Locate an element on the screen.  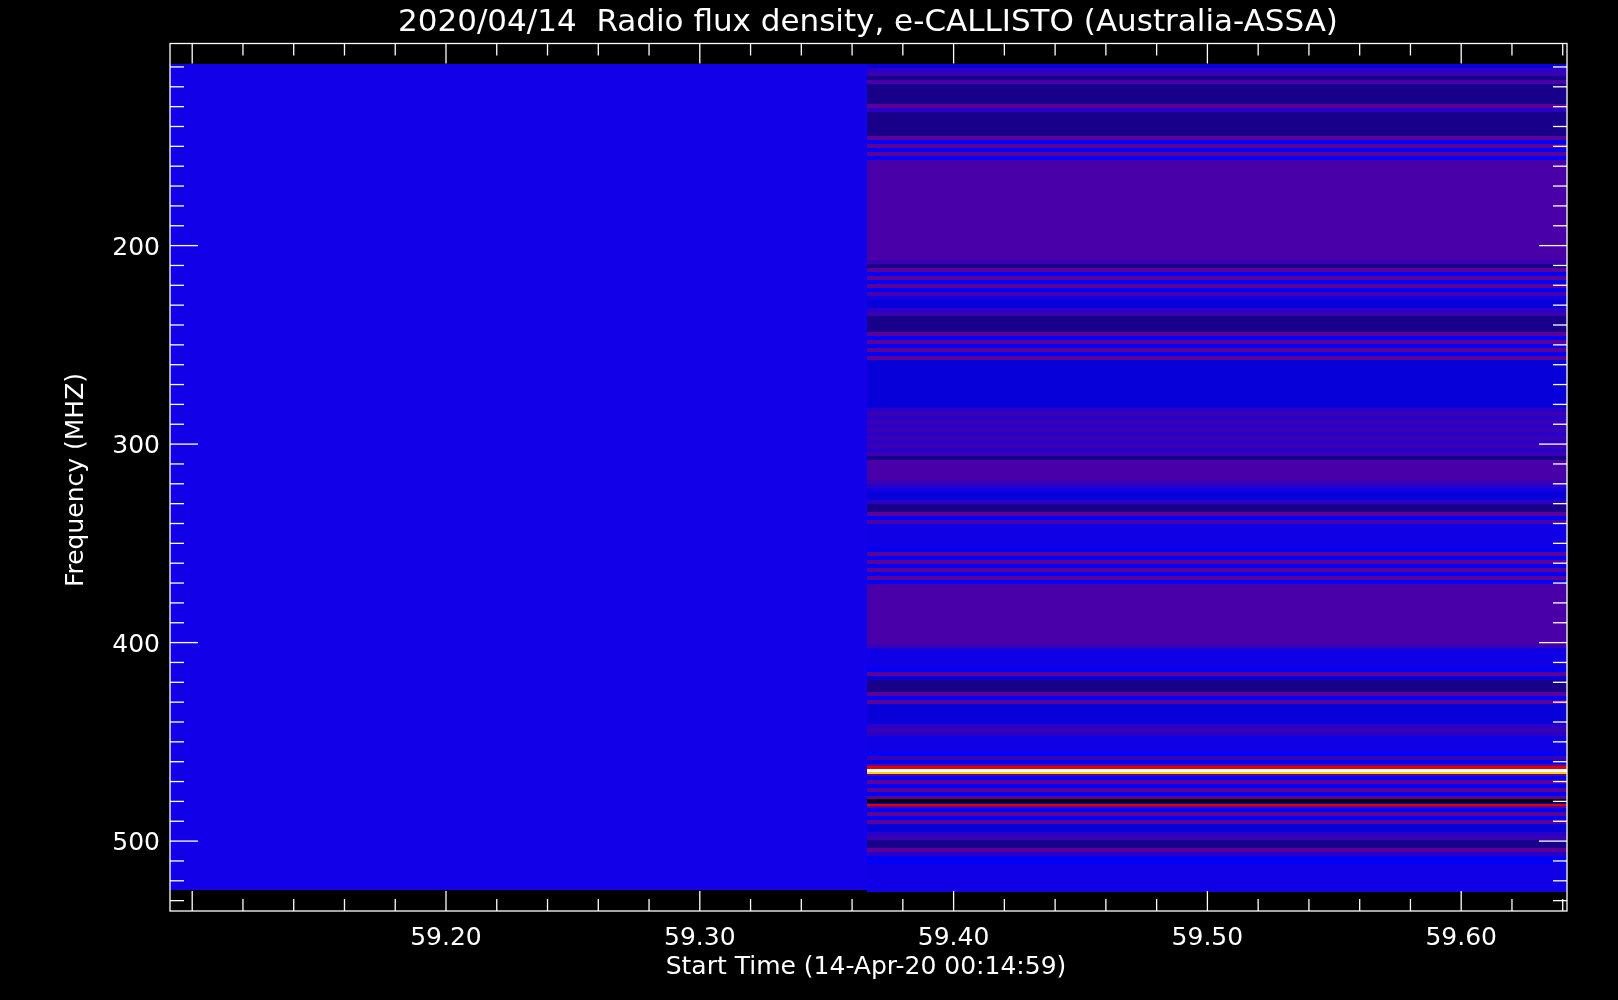
y-tick-label: 200 is located at coordinates (136, 246).